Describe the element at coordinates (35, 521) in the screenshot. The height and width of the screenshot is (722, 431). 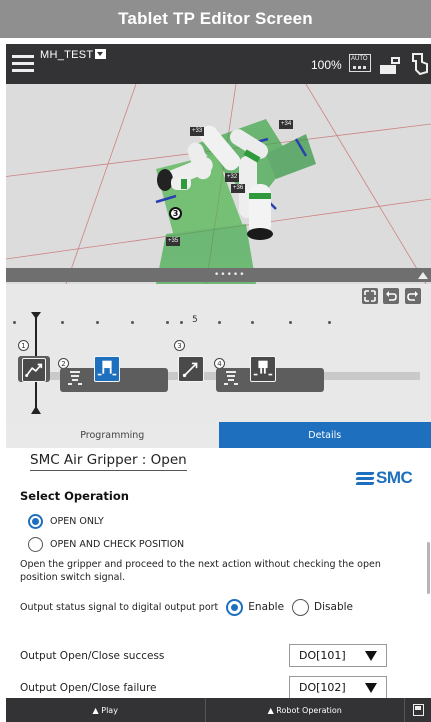
I see `radio-open-only` at that location.